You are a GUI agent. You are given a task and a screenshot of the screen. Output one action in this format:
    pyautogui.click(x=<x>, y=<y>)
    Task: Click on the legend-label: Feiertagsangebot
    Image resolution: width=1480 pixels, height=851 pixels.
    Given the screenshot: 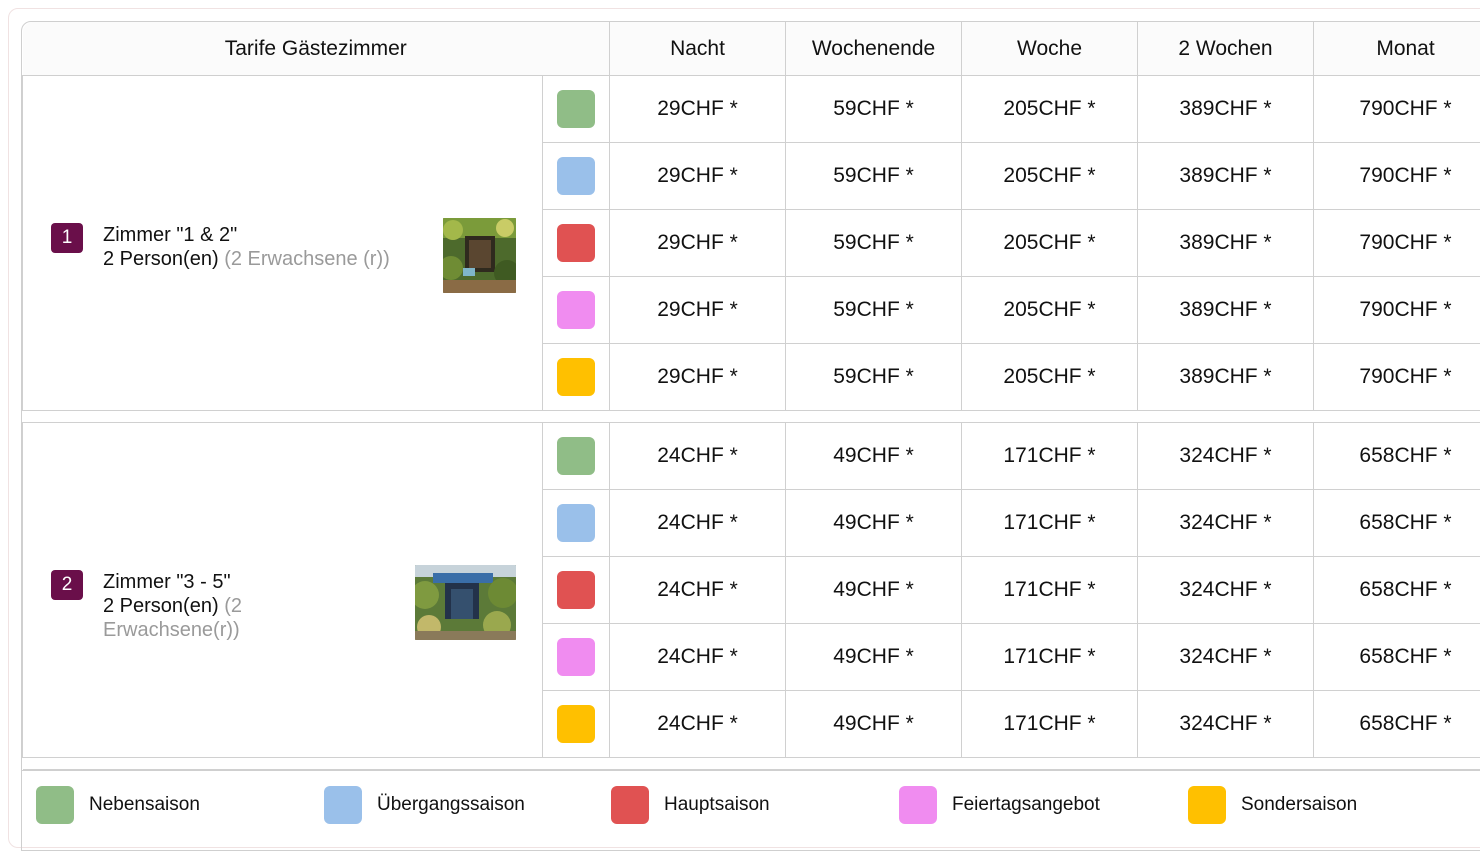 What is the action you would take?
    pyautogui.click(x=1026, y=805)
    